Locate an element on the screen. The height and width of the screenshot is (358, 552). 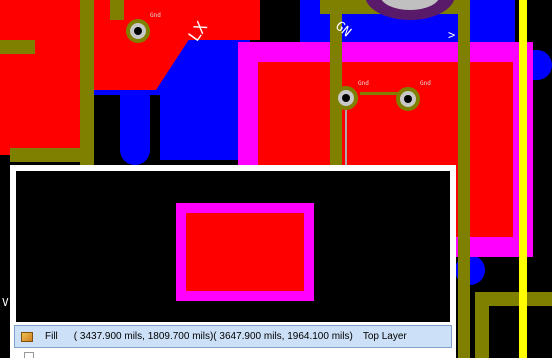
item-icon is located at coordinates (29, 355).